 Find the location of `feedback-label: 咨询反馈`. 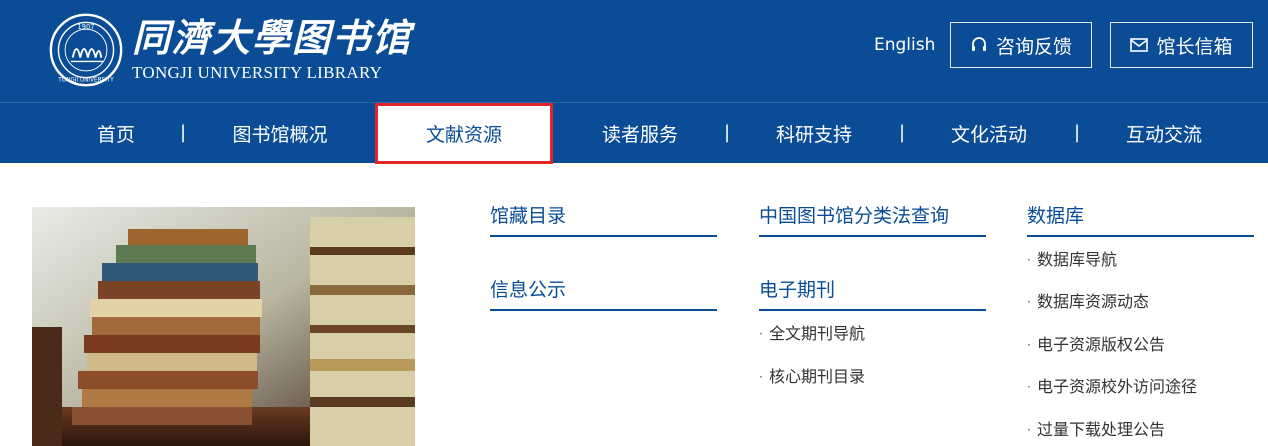

feedback-label: 咨询反馈 is located at coordinates (1033, 46).